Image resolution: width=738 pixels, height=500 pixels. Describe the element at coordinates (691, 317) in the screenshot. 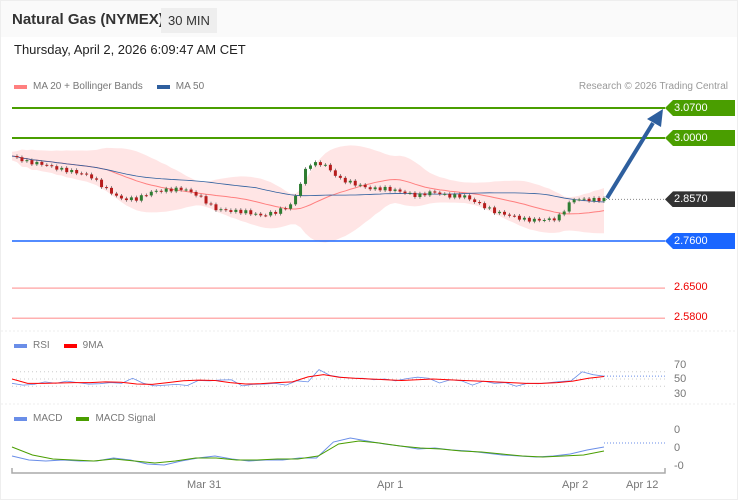

I see `price-tag-target: 2.5800` at that location.